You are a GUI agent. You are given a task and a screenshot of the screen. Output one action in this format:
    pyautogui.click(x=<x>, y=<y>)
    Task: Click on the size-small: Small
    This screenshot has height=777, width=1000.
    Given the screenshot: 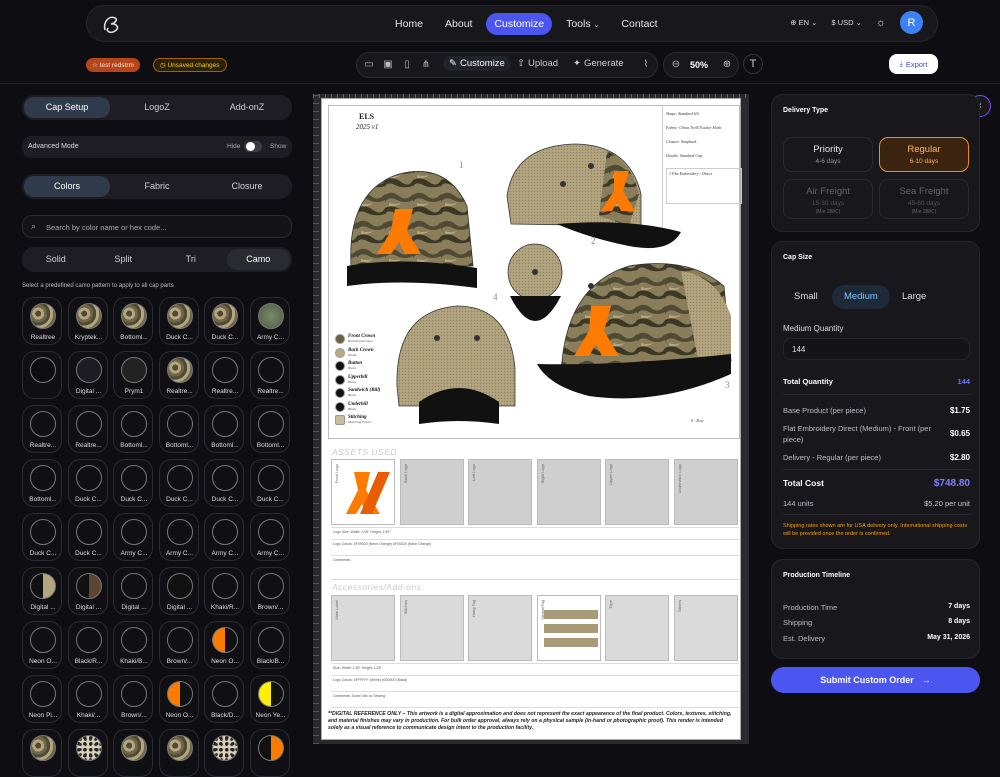 What is the action you would take?
    pyautogui.click(x=806, y=297)
    